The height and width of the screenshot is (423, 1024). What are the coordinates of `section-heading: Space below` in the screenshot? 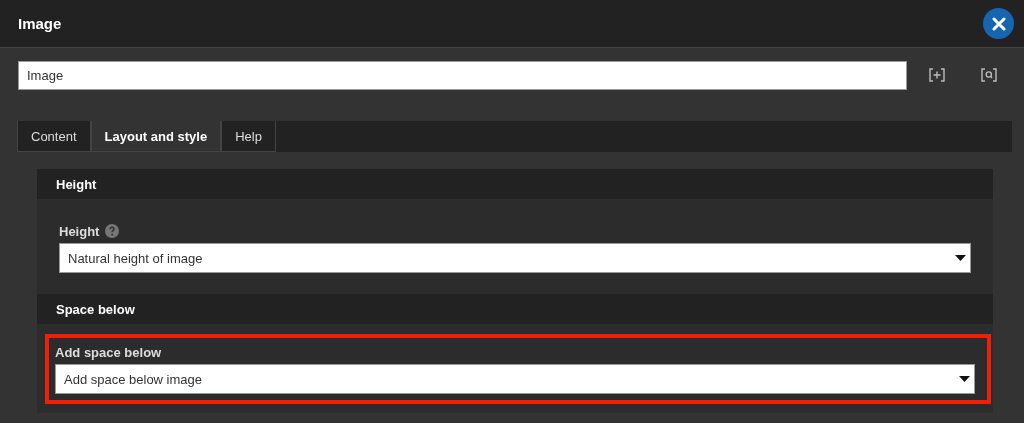 It's located at (95, 309).